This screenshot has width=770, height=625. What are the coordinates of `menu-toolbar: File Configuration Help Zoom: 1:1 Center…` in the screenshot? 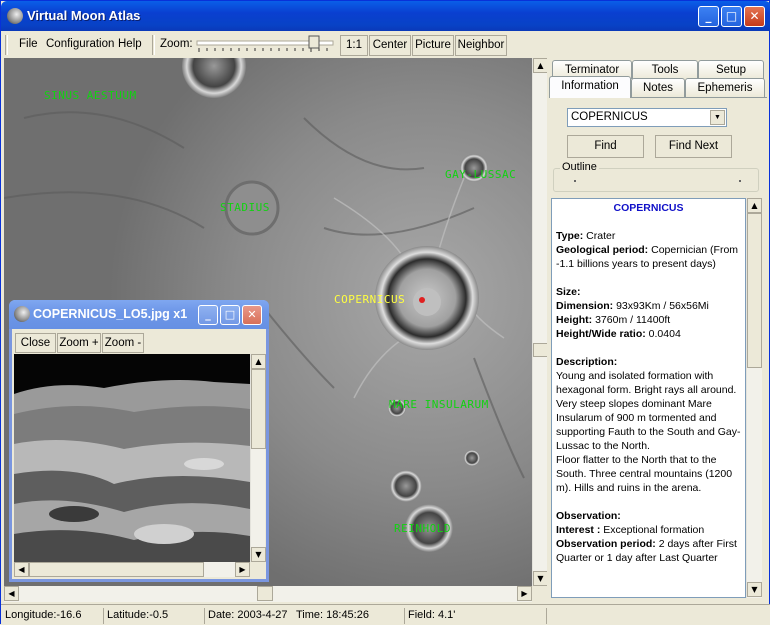 It's located at (385, 45).